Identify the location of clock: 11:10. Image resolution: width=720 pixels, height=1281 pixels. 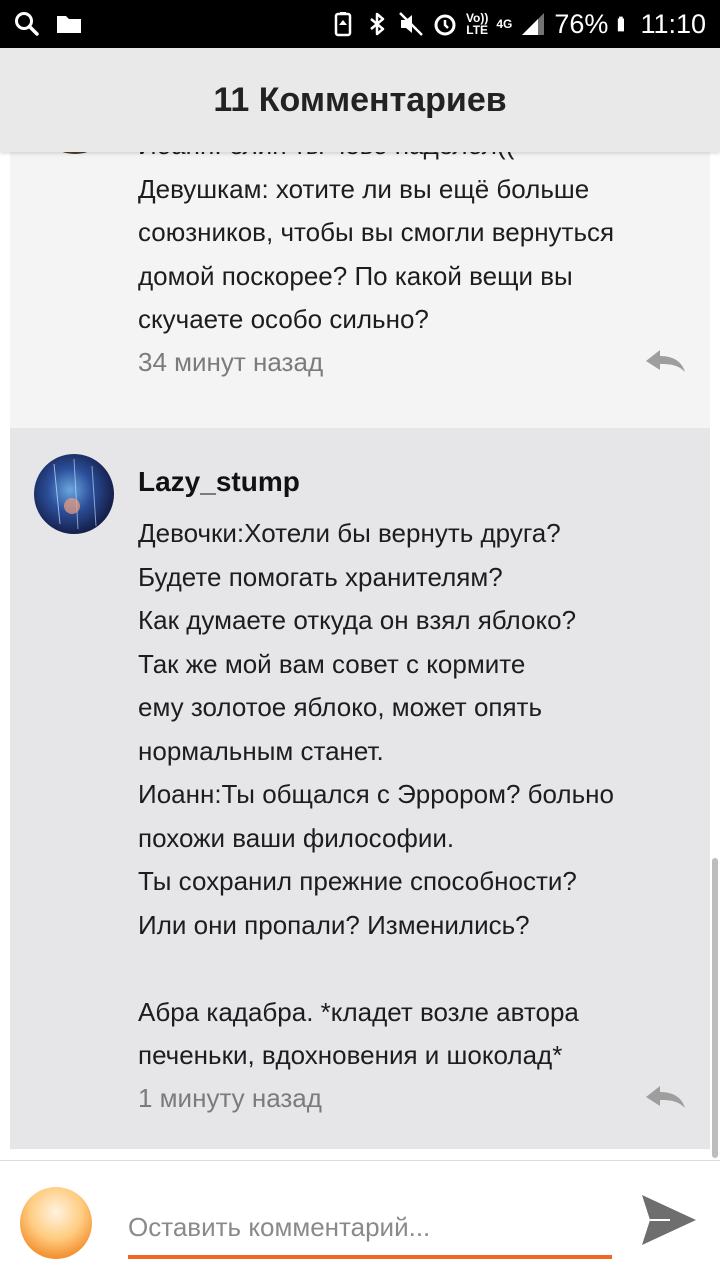
(673, 23).